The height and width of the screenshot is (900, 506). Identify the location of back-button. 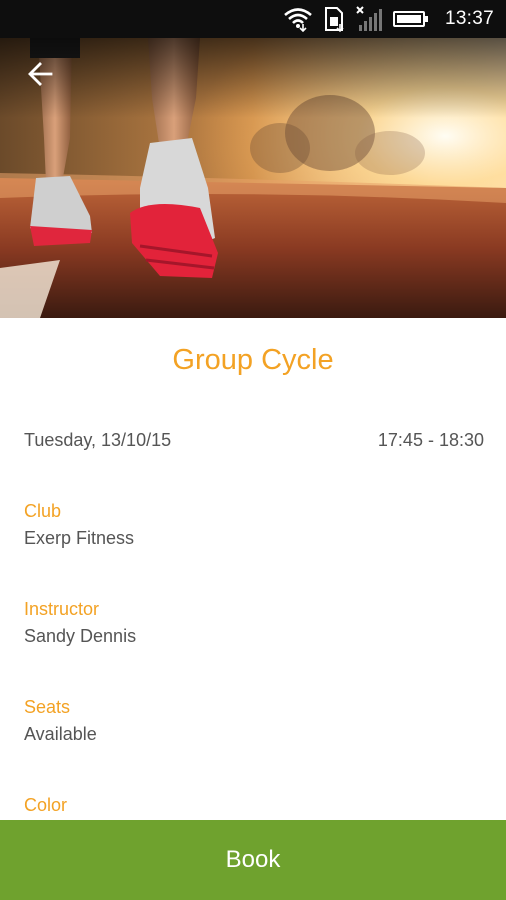
(40, 74).